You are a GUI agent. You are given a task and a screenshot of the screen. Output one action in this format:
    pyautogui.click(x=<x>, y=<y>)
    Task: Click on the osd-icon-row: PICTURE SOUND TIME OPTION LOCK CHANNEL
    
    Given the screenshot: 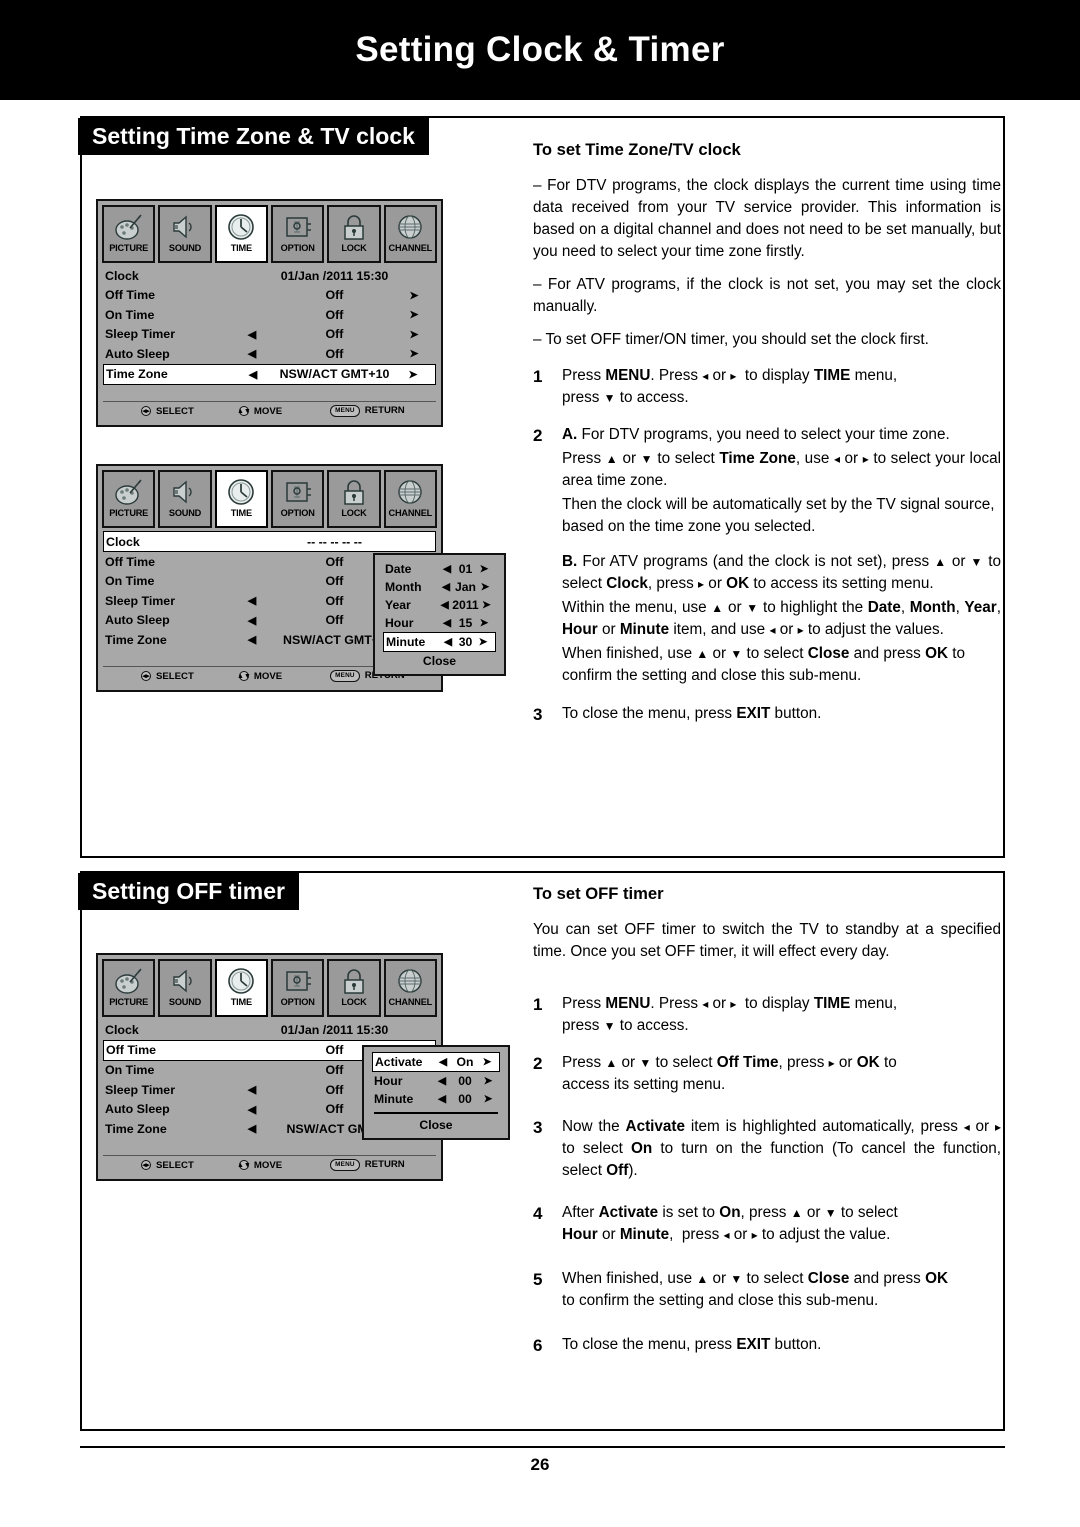 What is the action you would take?
    pyautogui.click(x=269, y=497)
    